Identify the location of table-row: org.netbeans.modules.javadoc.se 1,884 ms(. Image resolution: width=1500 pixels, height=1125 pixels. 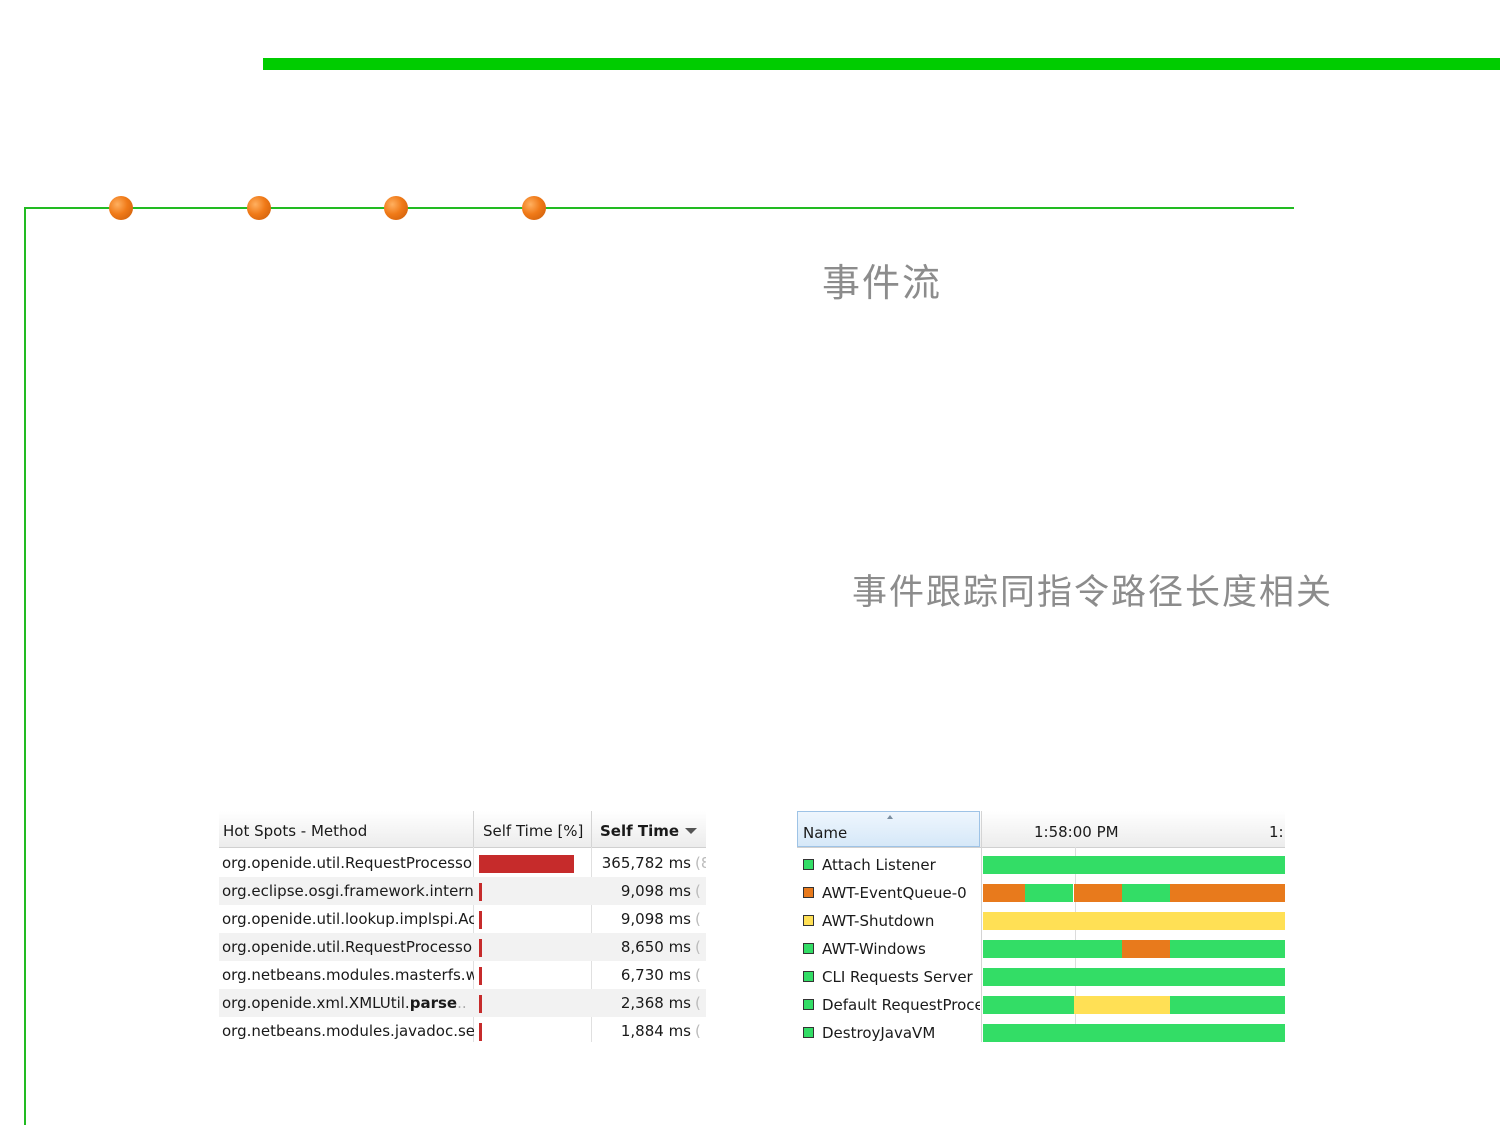
(462, 1029).